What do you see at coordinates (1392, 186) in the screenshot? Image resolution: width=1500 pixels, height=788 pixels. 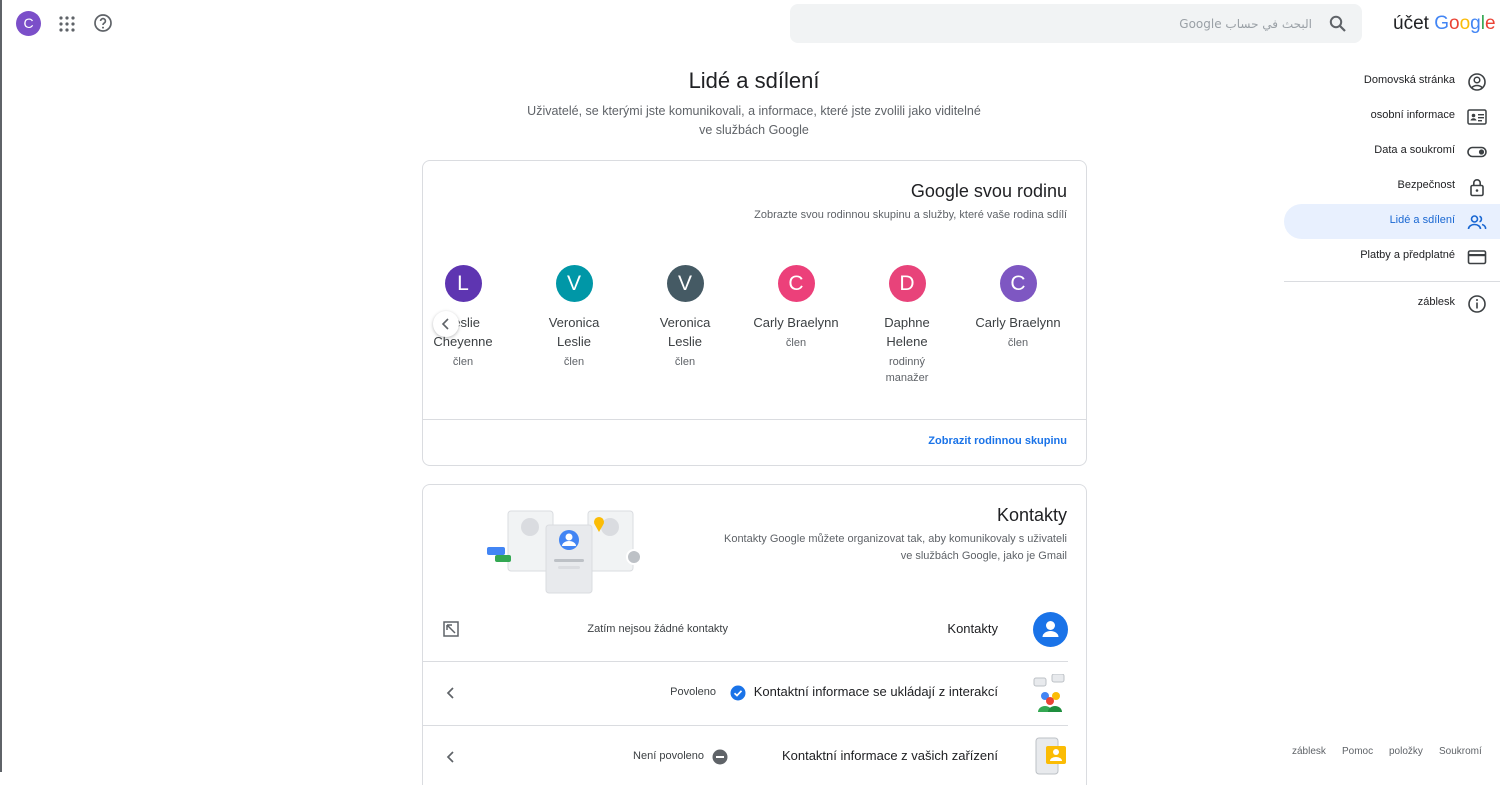 I see `nav-security: Bezpečnost` at bounding box center [1392, 186].